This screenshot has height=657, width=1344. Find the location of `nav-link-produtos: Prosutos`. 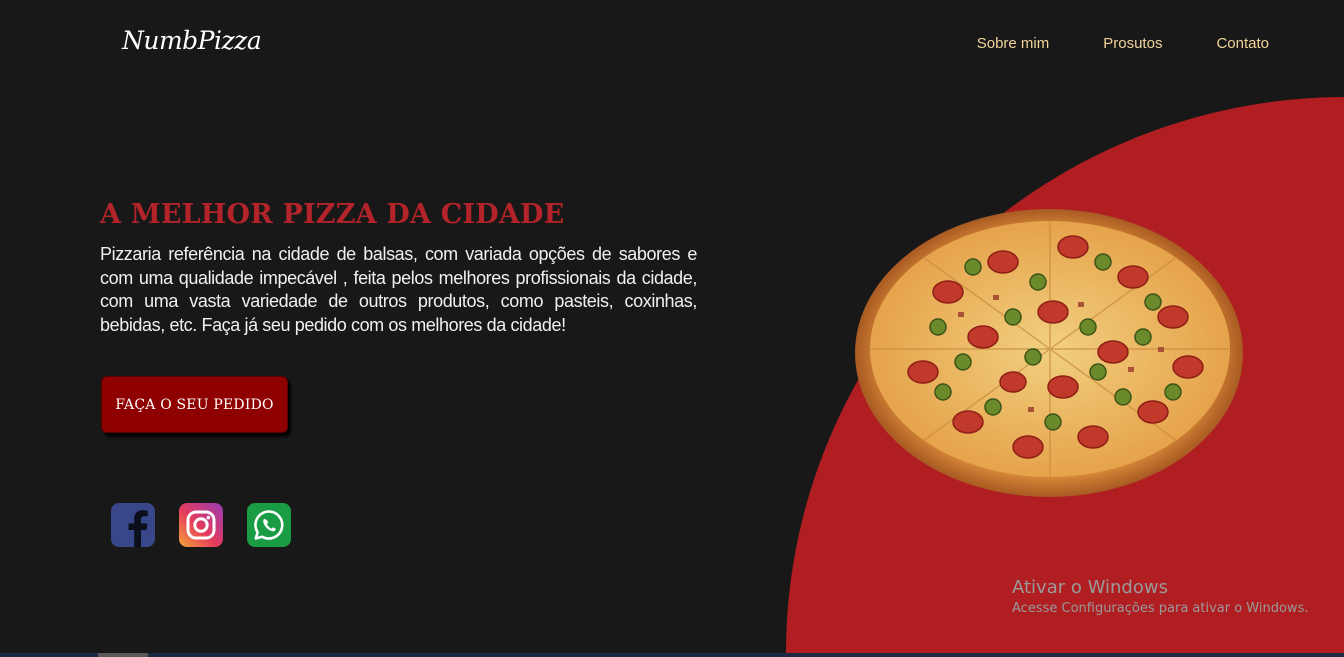

nav-link-produtos: Prosutos is located at coordinates (1132, 43).